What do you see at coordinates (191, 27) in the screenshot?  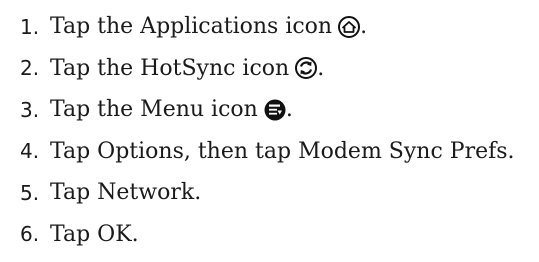 I see `step-text: Tap the Applications icon` at bounding box center [191, 27].